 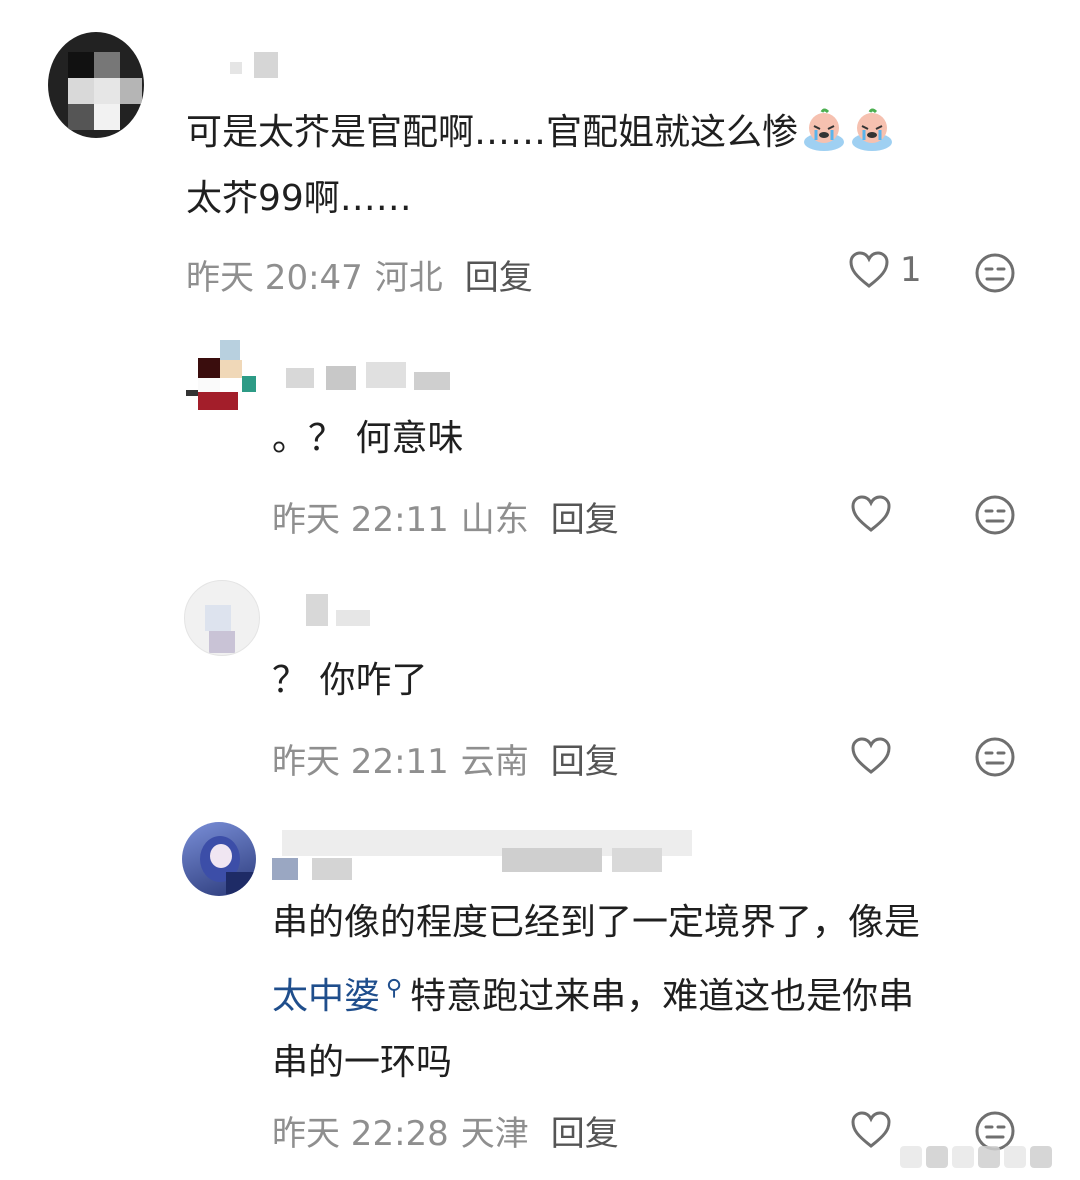 What do you see at coordinates (274, 278) in the screenshot?
I see `timestamp: 昨天 20:47` at bounding box center [274, 278].